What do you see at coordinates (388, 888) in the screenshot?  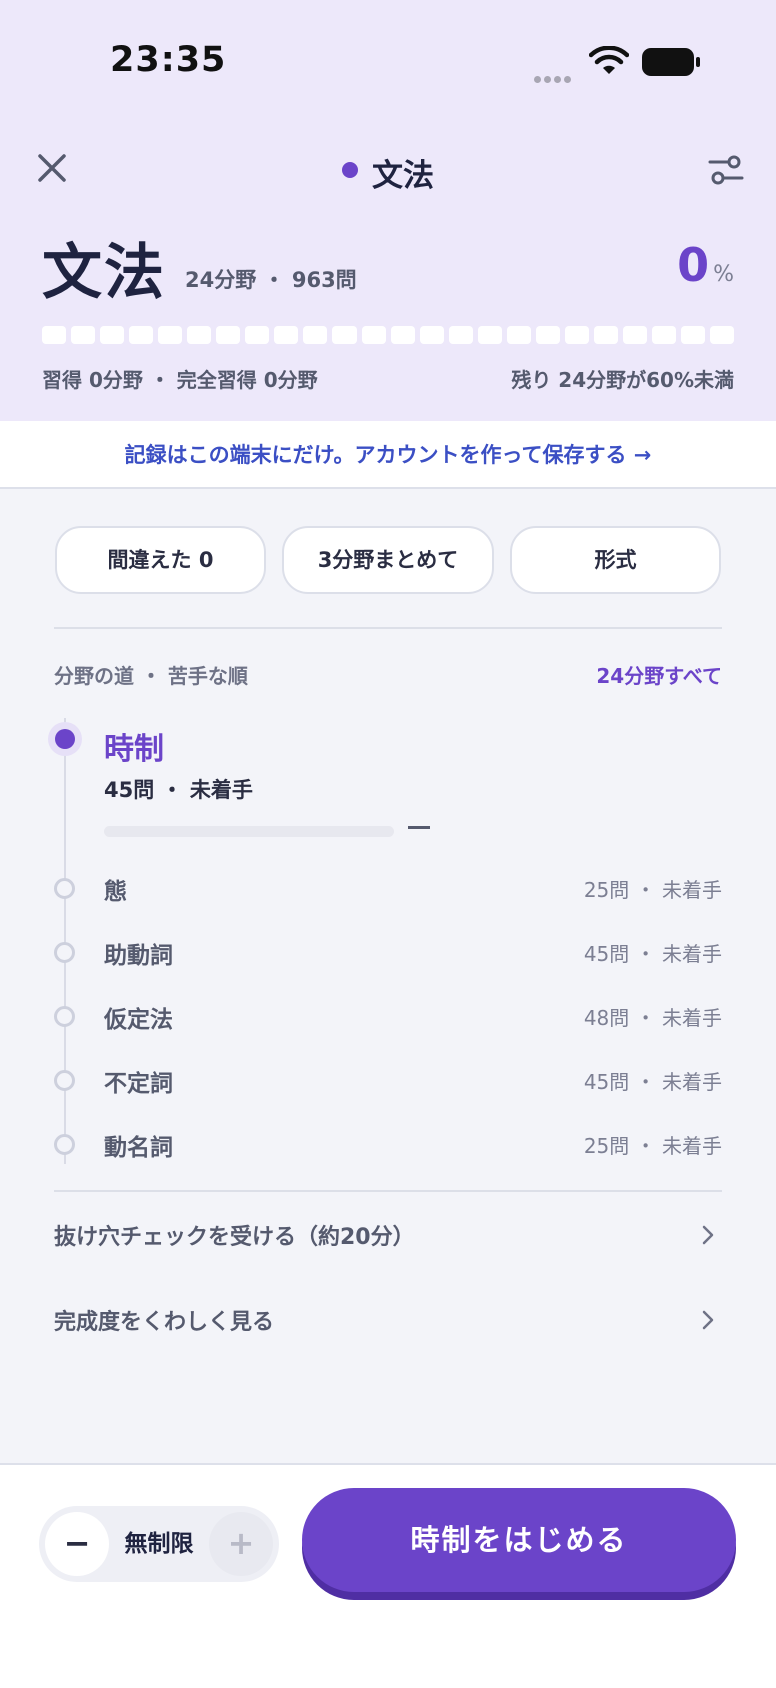 I see `topic-row: 態 25問 ・ 未着手` at bounding box center [388, 888].